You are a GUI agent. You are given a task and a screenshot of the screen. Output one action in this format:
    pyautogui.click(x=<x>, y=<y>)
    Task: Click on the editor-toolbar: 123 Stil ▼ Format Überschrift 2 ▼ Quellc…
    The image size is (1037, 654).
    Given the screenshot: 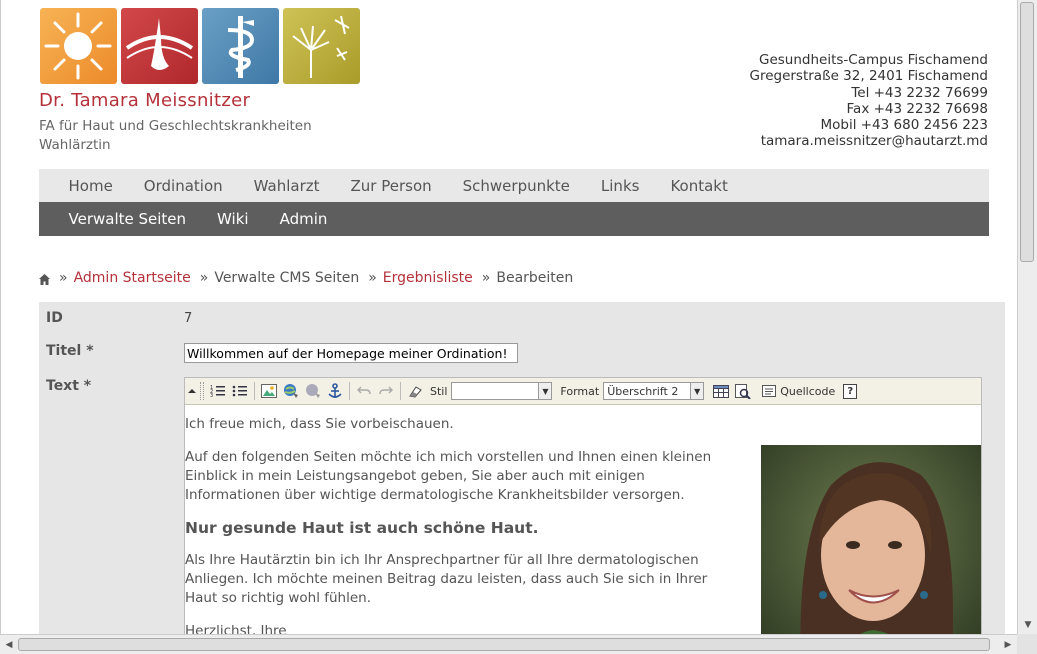 What is the action you would take?
    pyautogui.click(x=583, y=391)
    